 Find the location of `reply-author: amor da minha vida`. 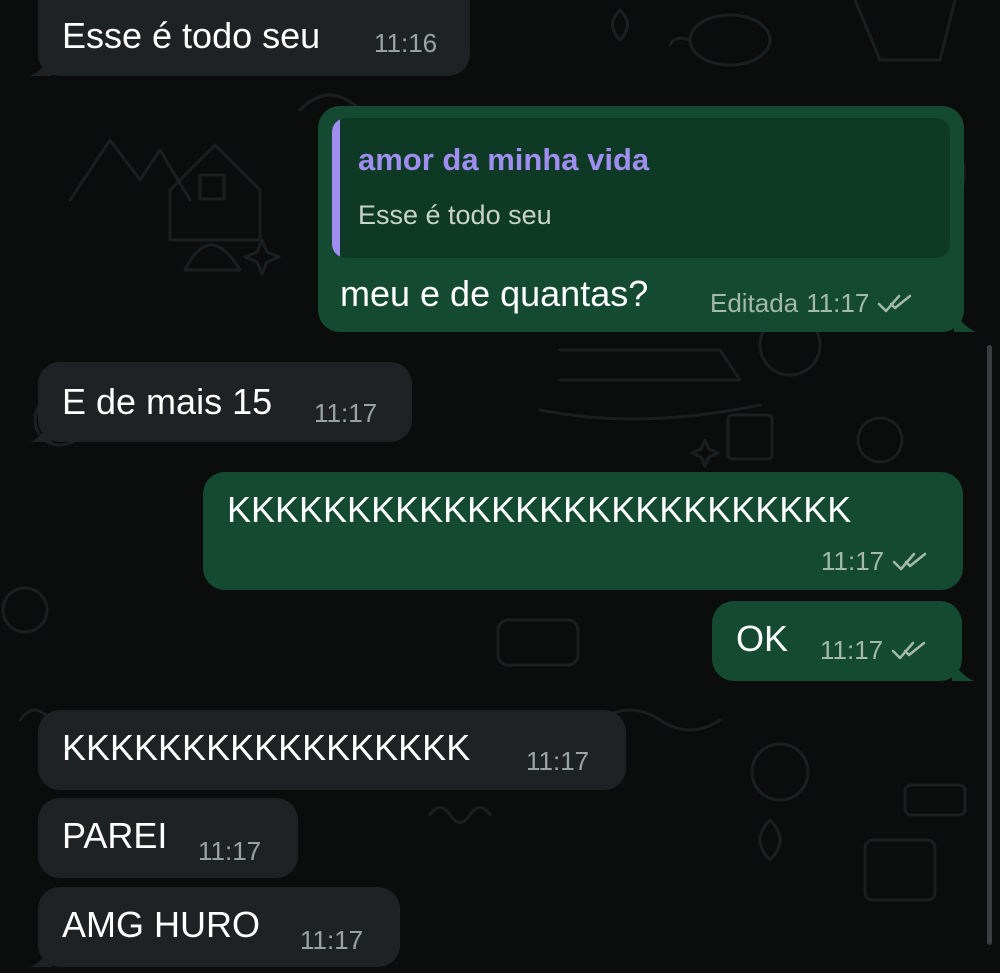

reply-author: amor da minha vida is located at coordinates (504, 159).